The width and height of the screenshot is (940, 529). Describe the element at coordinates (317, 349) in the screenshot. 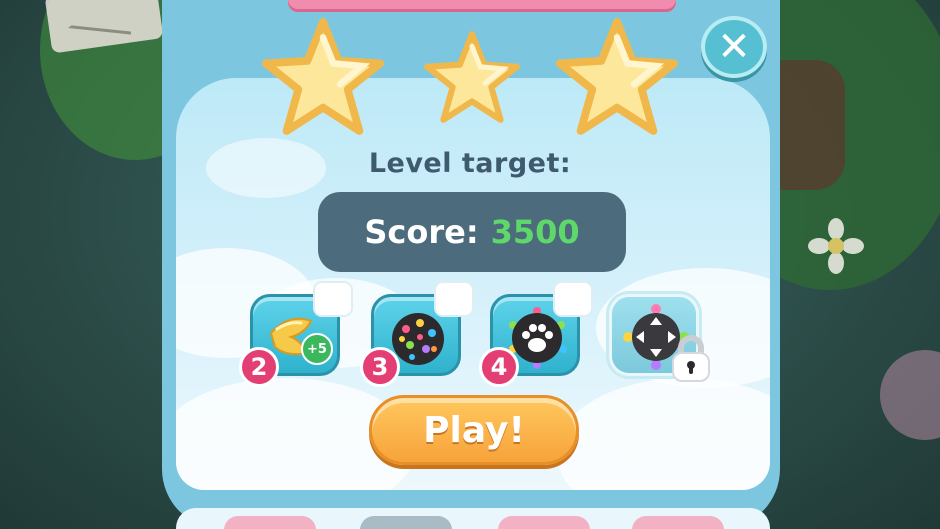

I see `bonus-moves-badge: +5` at that location.